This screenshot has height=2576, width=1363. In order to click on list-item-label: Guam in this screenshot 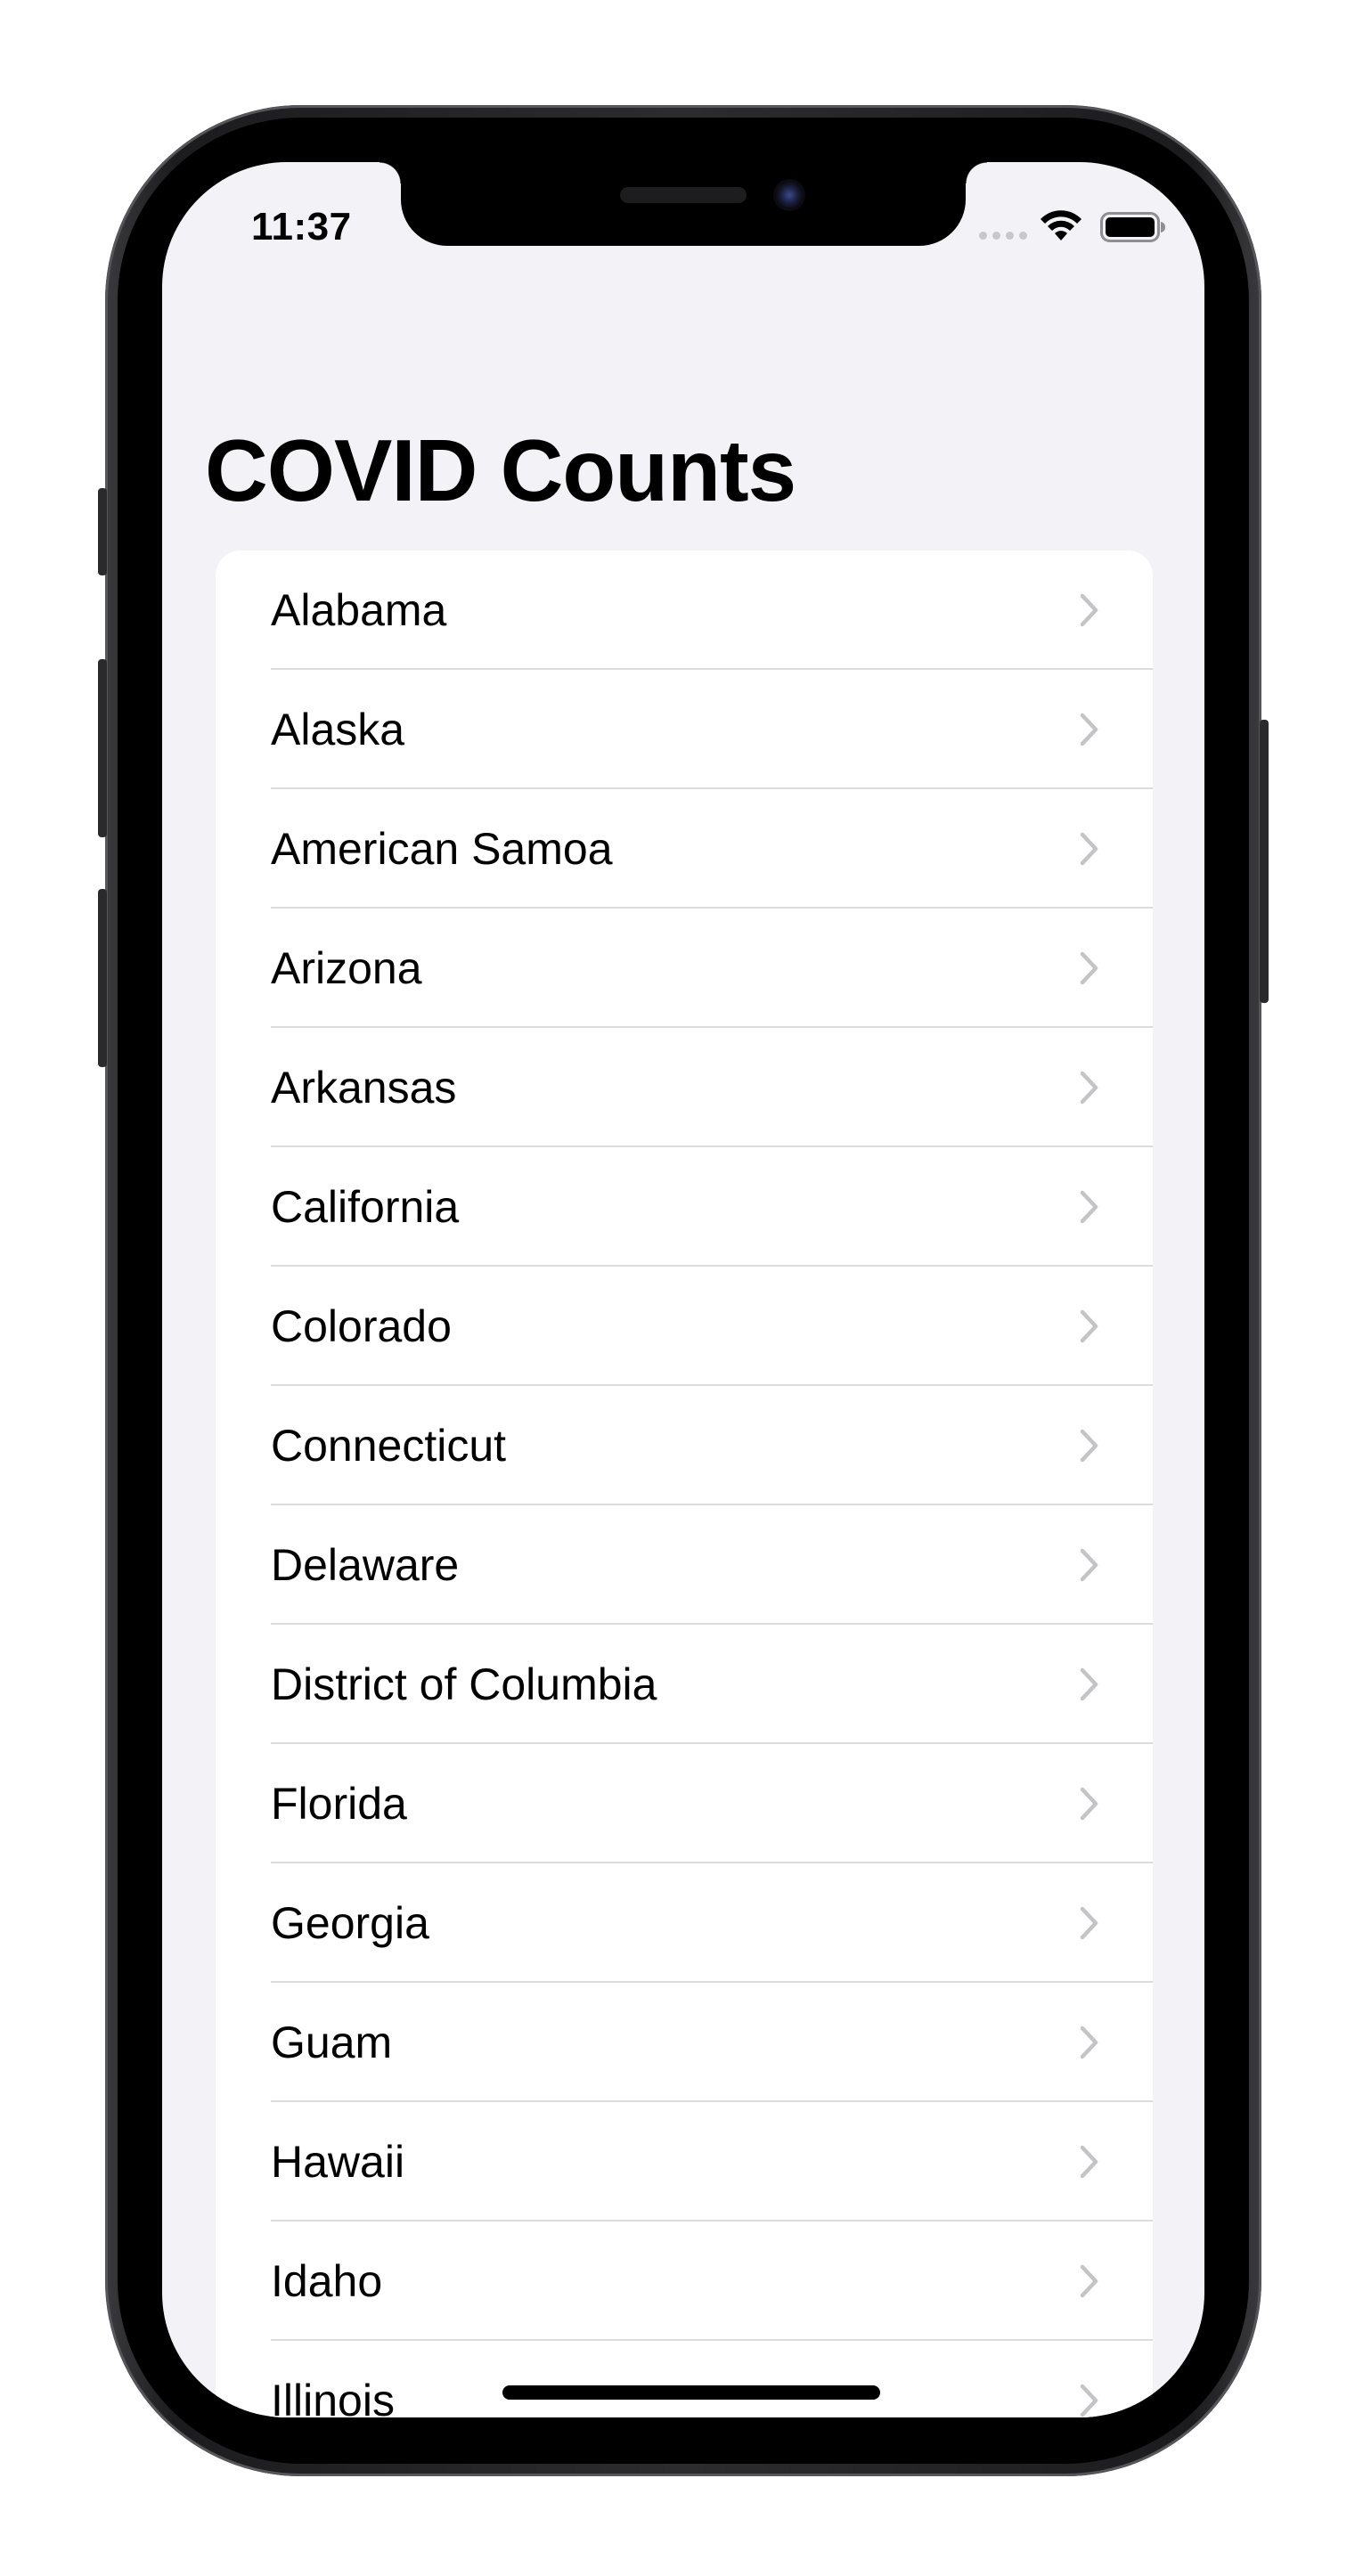, I will do `click(332, 2042)`.